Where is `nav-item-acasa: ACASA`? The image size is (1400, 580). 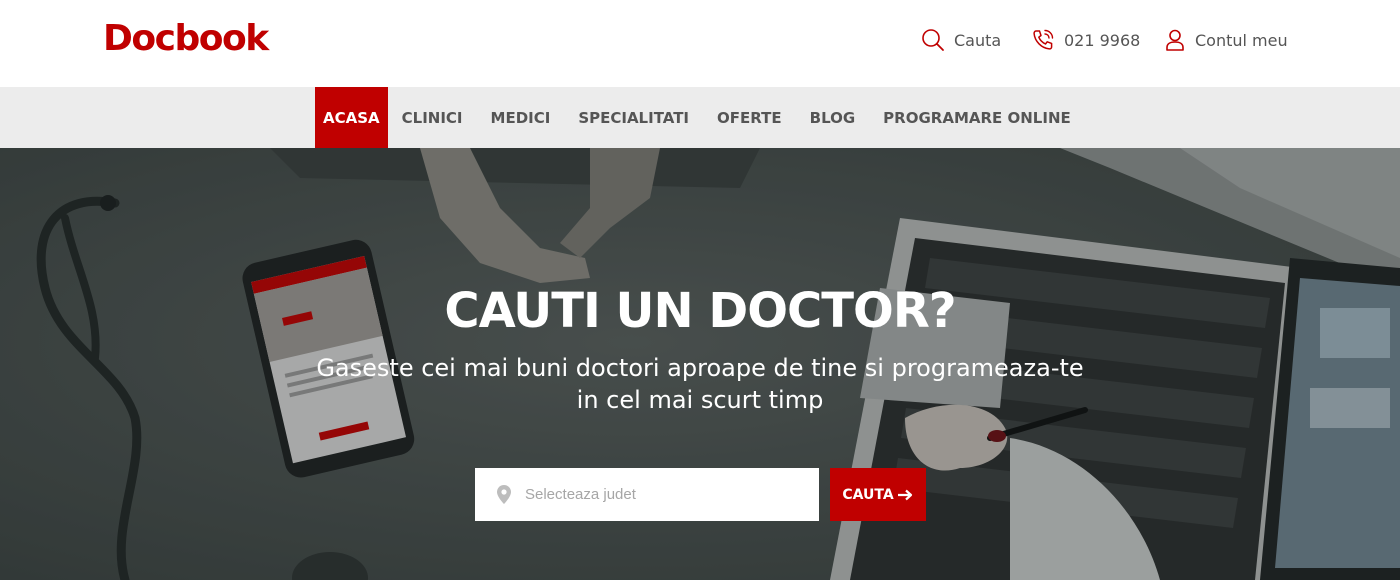 nav-item-acasa: ACASA is located at coordinates (351, 117).